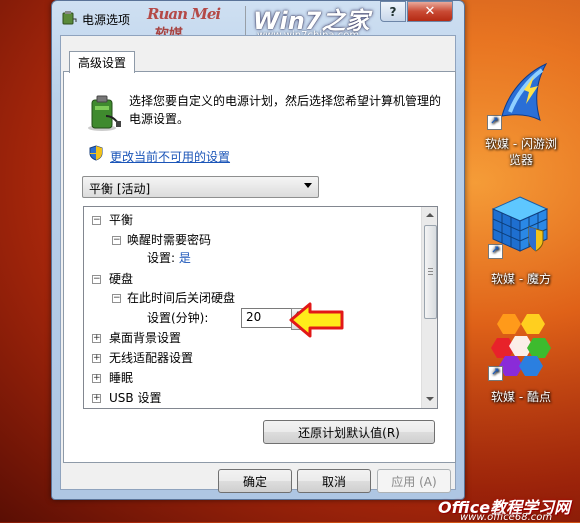  What do you see at coordinates (308, 185) in the screenshot?
I see `chevron-down-icon` at bounding box center [308, 185].